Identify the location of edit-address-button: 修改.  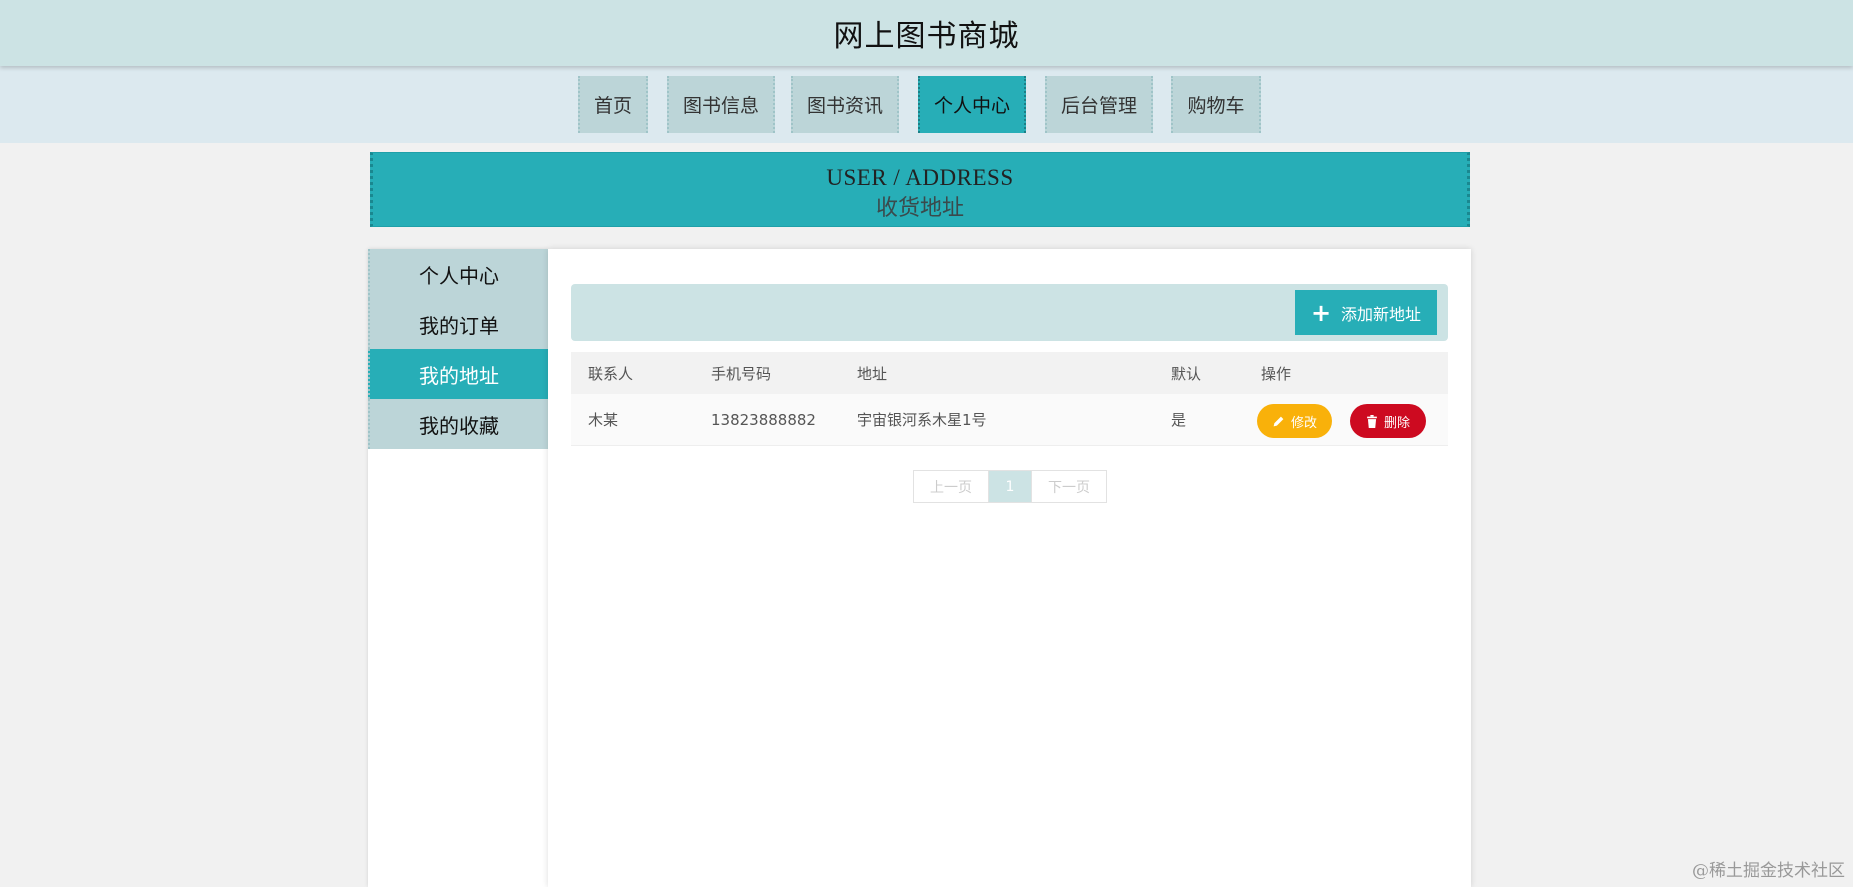
(1294, 421).